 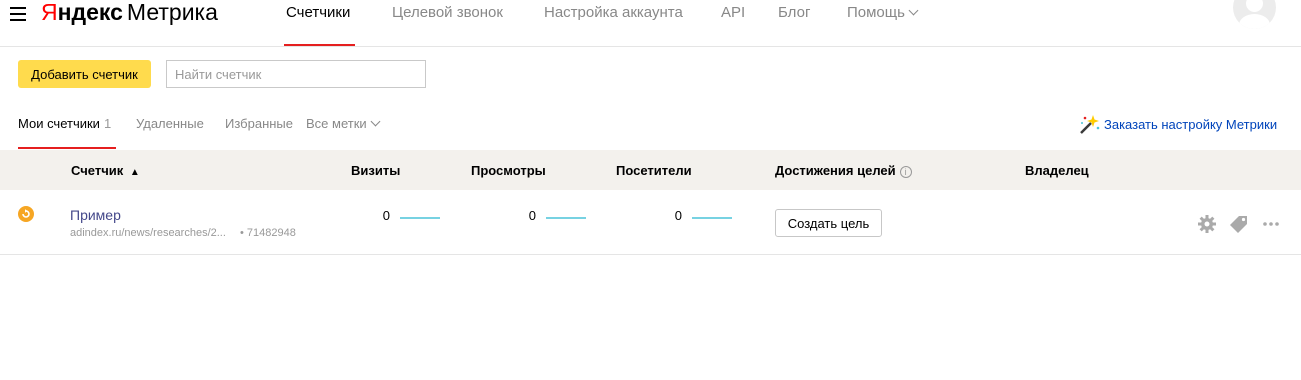 What do you see at coordinates (420, 218) in the screenshot?
I see `visits-sparkline` at bounding box center [420, 218].